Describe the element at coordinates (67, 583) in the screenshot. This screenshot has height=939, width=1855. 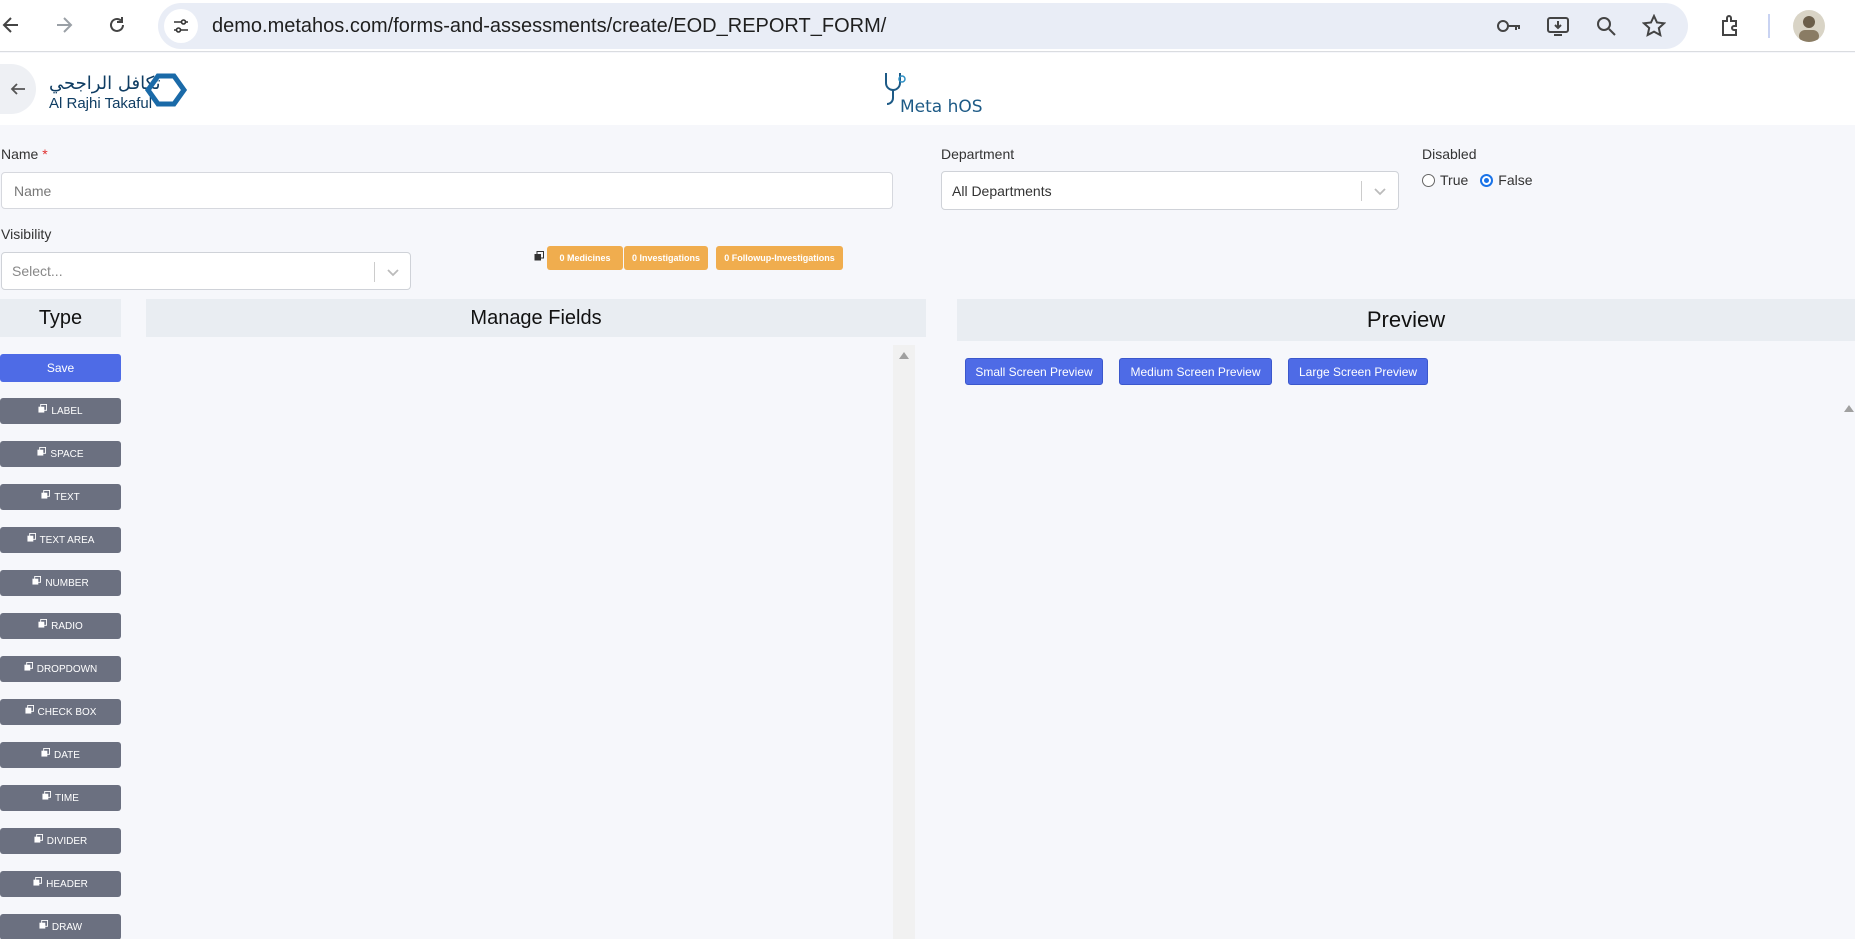
I see `field-type-label: NUMBER` at that location.